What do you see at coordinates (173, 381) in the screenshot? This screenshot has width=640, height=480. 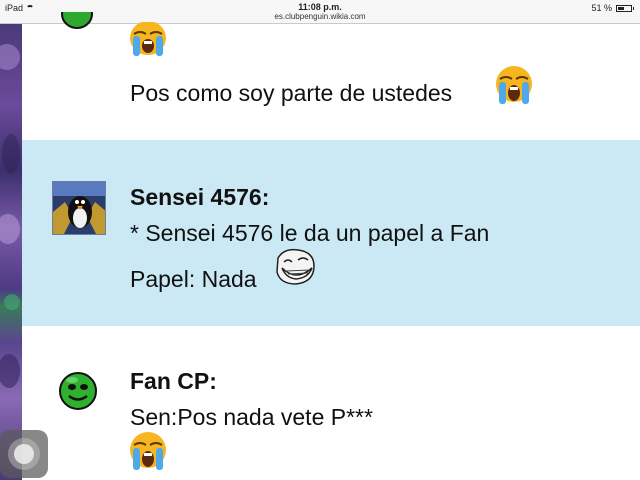 I see `message-author: Fan CP:` at bounding box center [173, 381].